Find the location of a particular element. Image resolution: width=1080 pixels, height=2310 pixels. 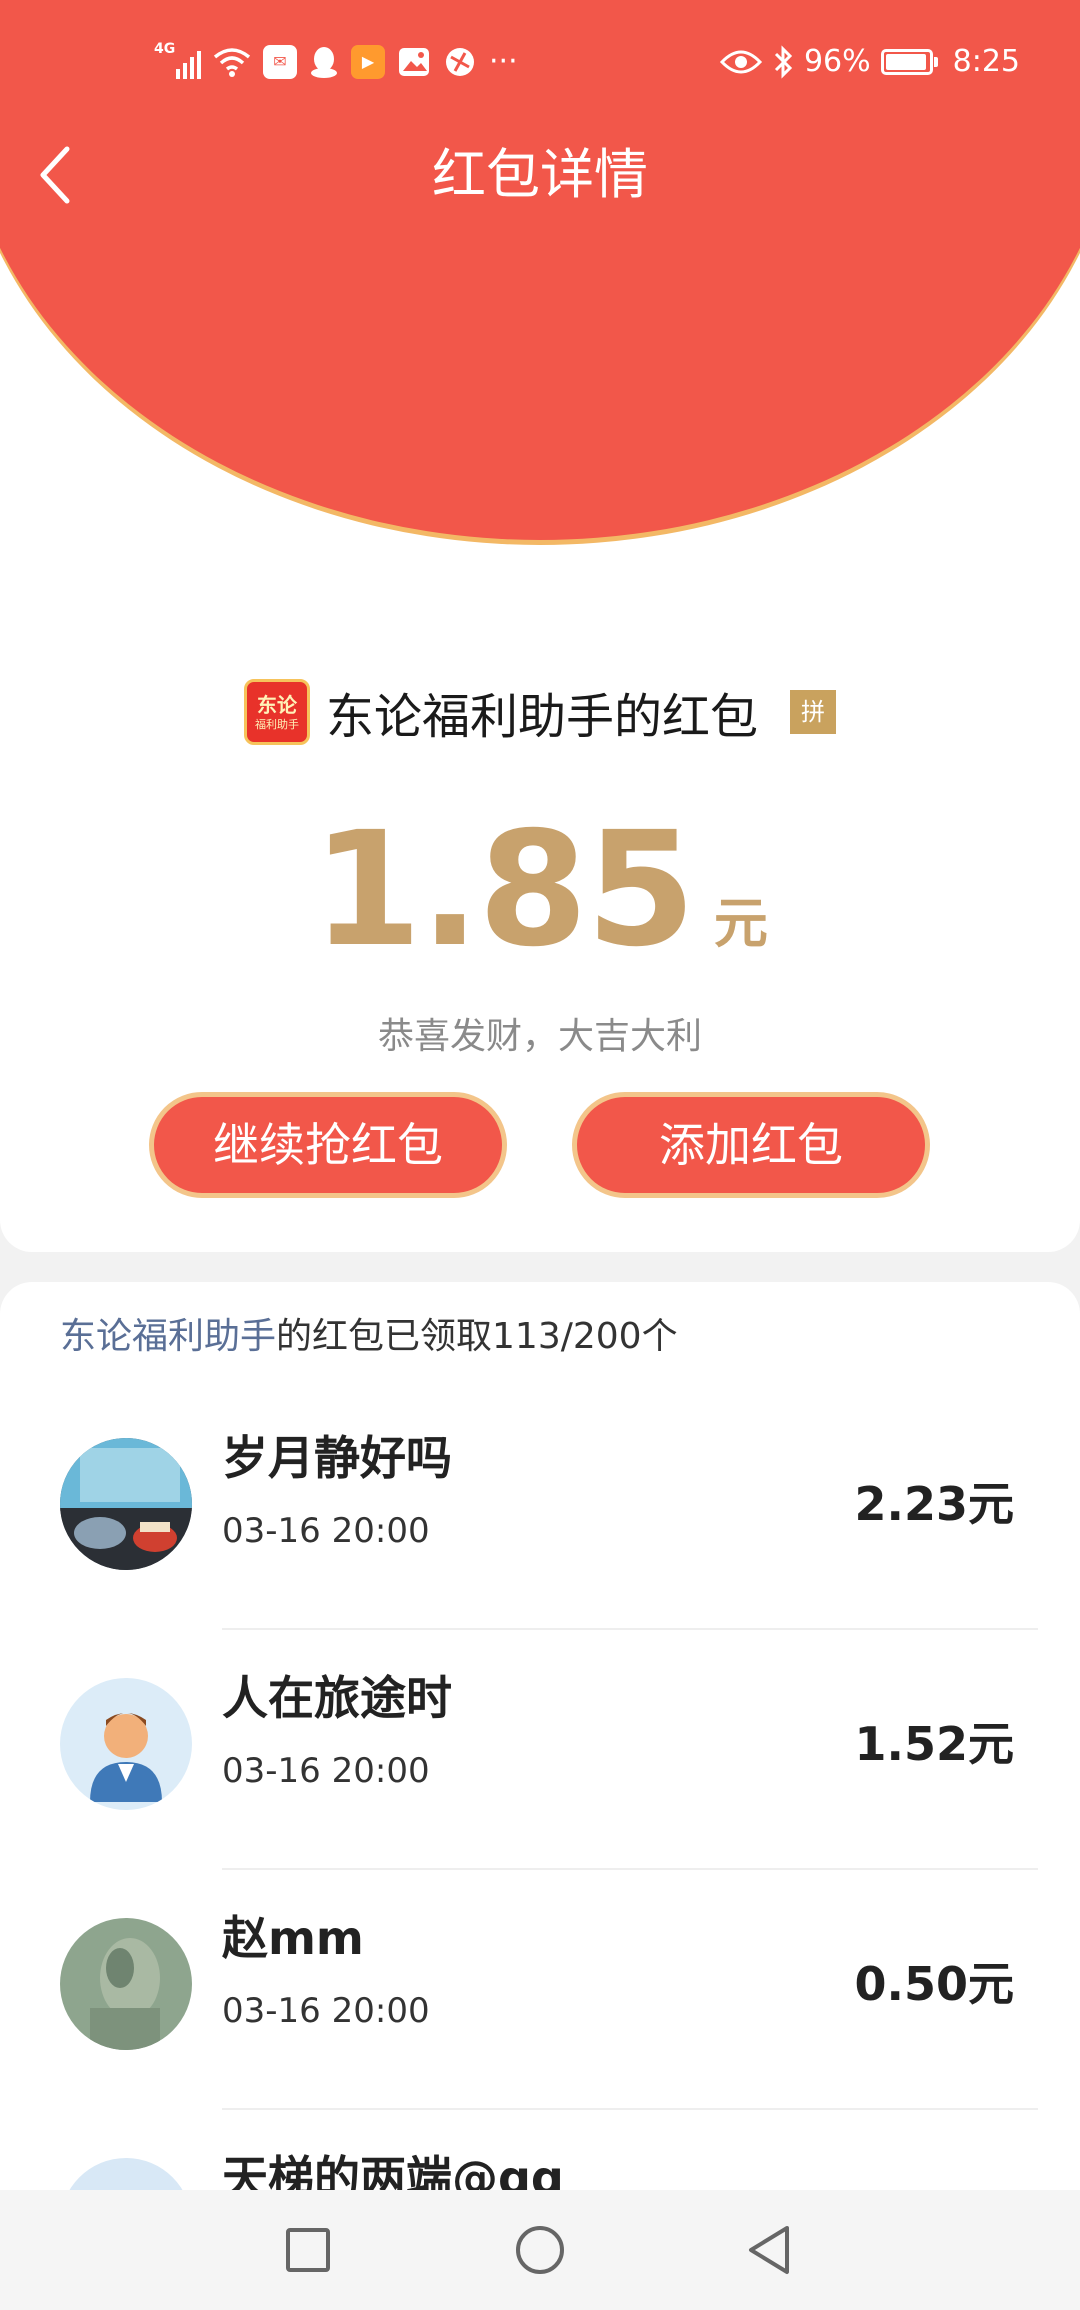

triangle-back-icon is located at coordinates (769, 2250).